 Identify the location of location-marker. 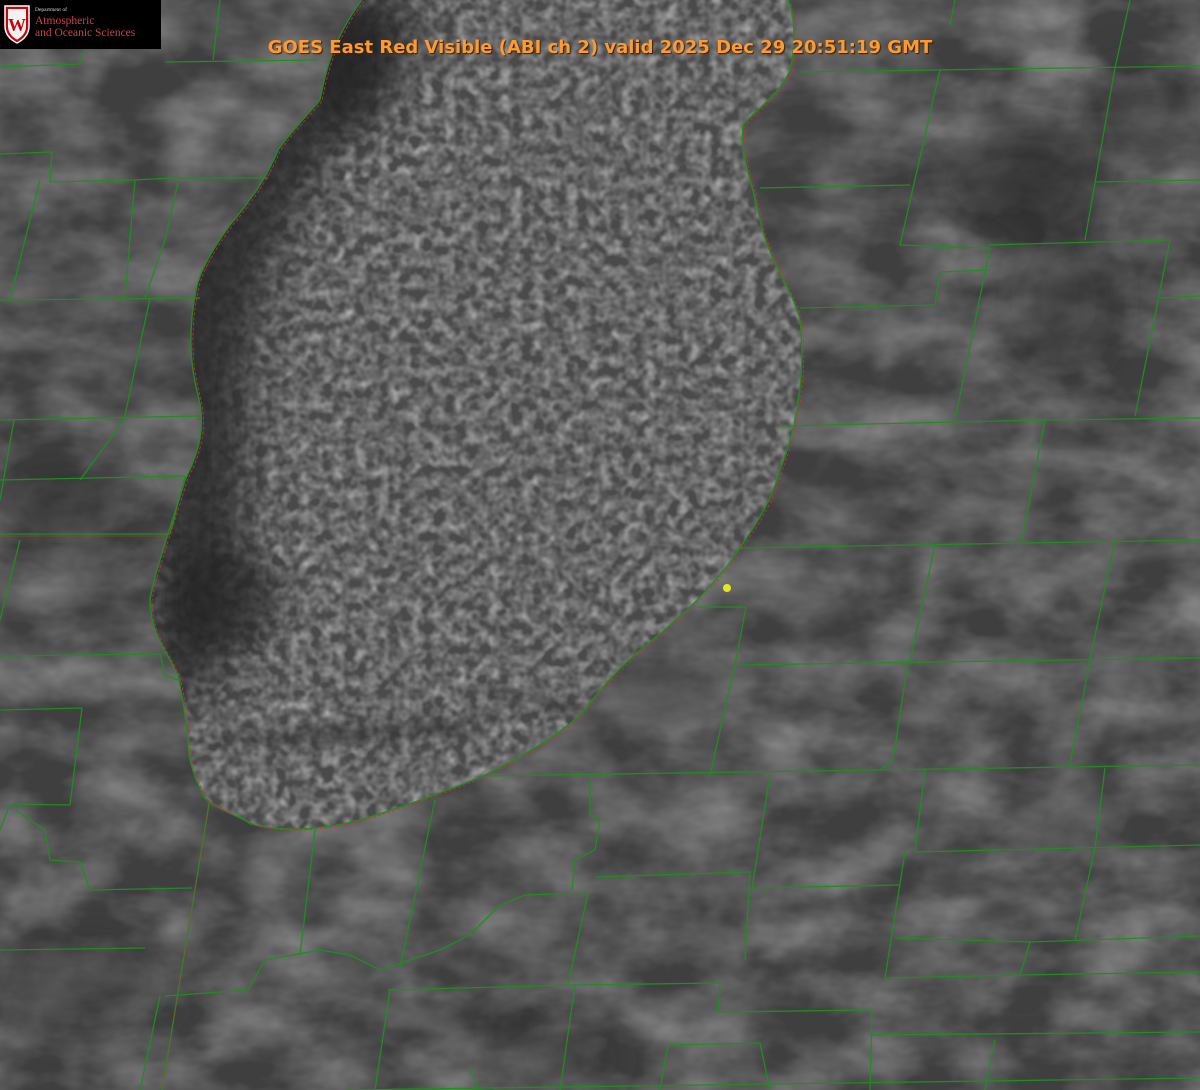
(727, 588).